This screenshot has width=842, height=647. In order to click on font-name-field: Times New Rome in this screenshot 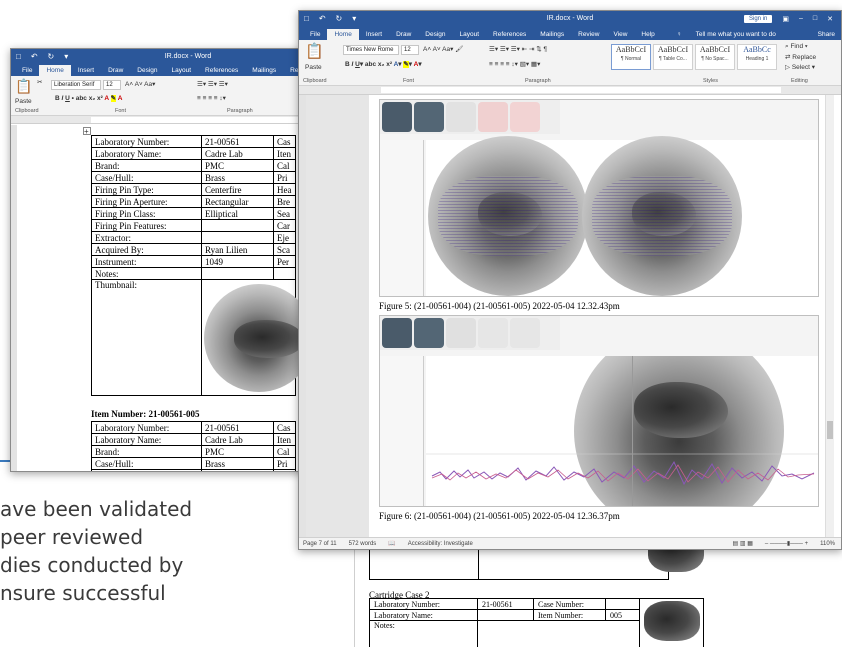, I will do `click(371, 50)`.